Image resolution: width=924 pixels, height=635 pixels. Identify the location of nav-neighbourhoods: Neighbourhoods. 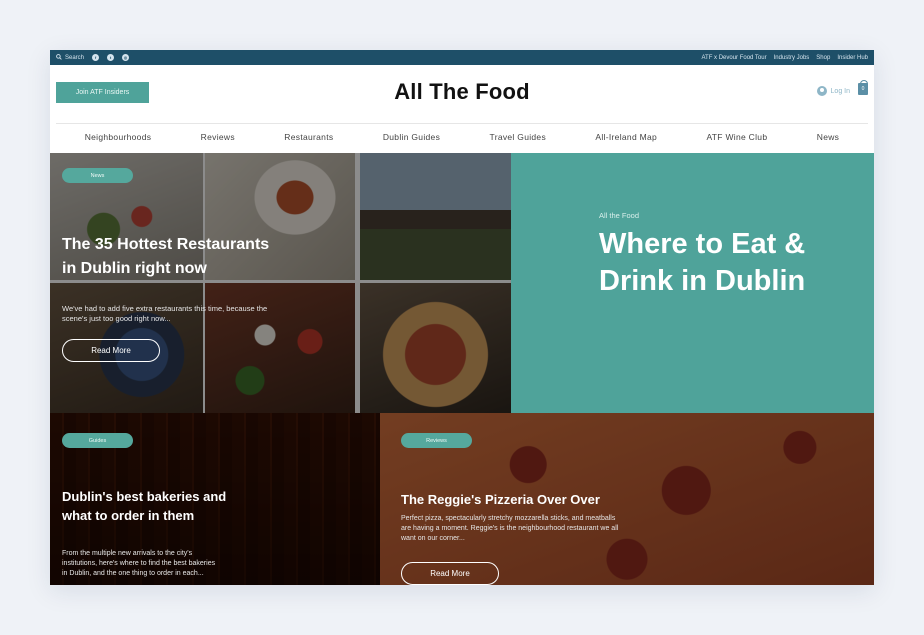
(118, 137).